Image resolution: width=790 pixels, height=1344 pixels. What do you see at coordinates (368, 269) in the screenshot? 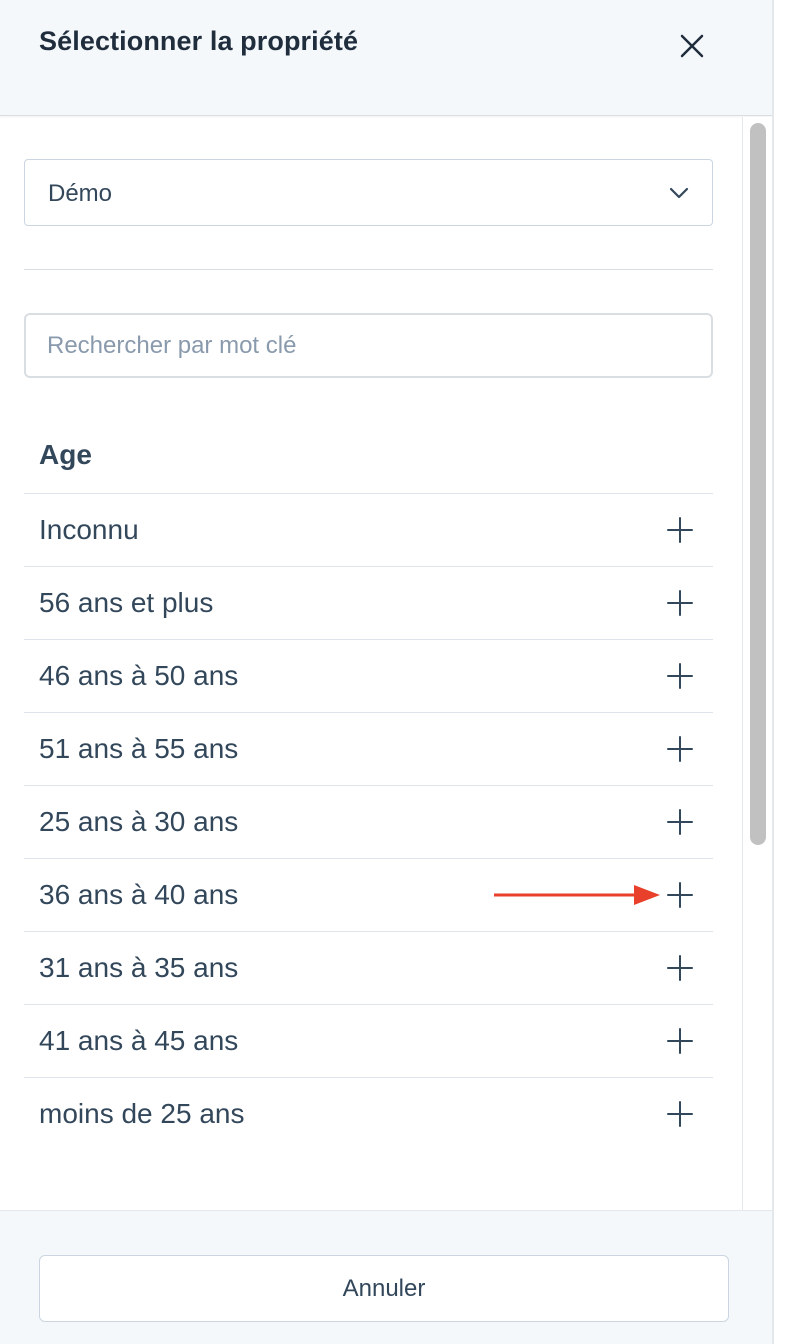
I see `section-divider` at bounding box center [368, 269].